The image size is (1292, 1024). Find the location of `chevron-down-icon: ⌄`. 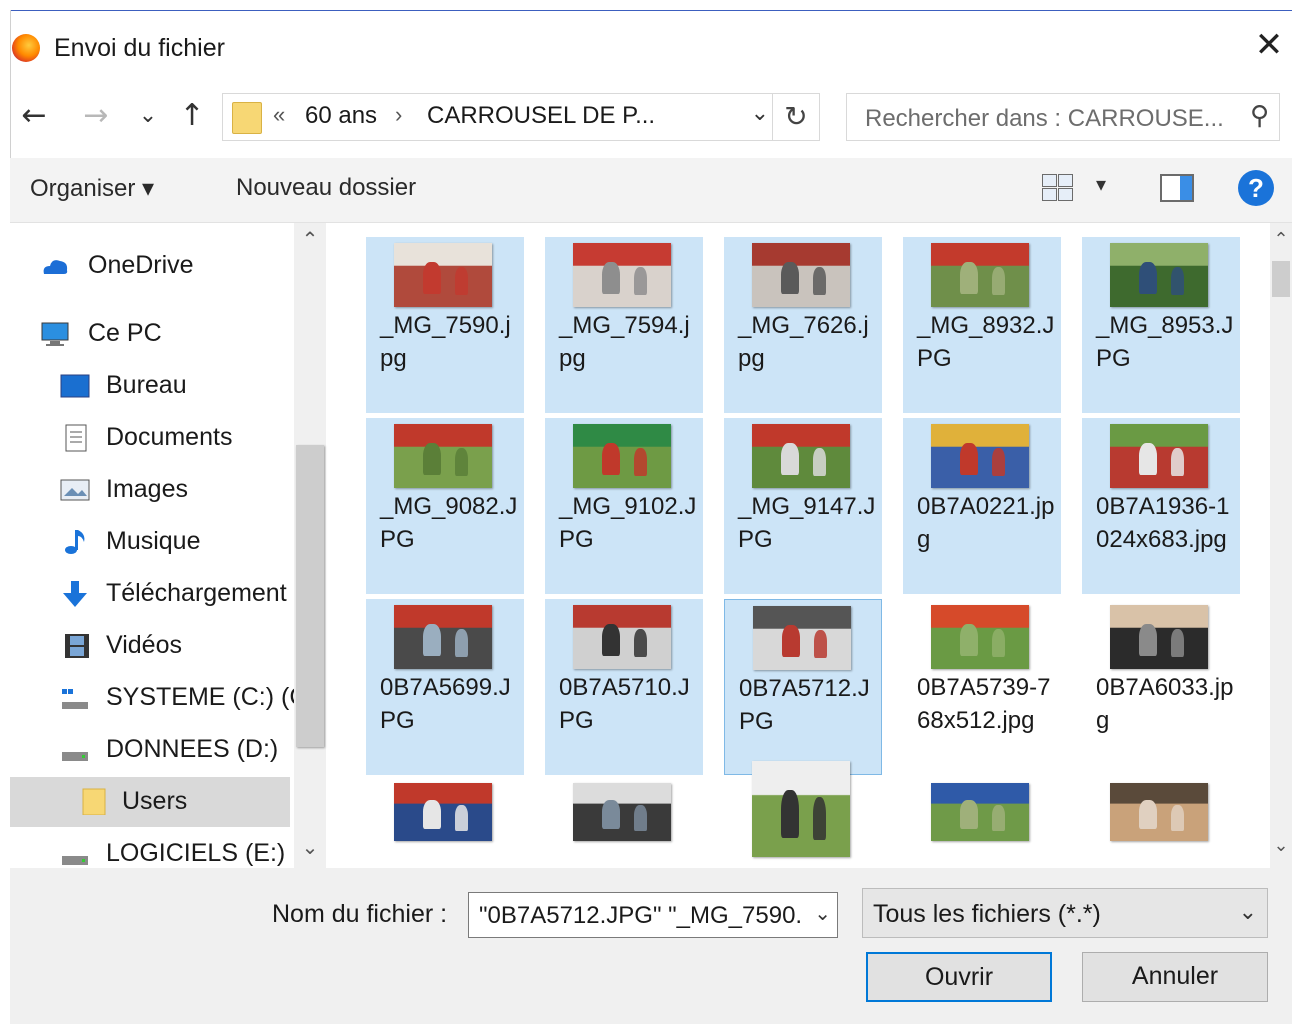

chevron-down-icon: ⌄ is located at coordinates (822, 913).